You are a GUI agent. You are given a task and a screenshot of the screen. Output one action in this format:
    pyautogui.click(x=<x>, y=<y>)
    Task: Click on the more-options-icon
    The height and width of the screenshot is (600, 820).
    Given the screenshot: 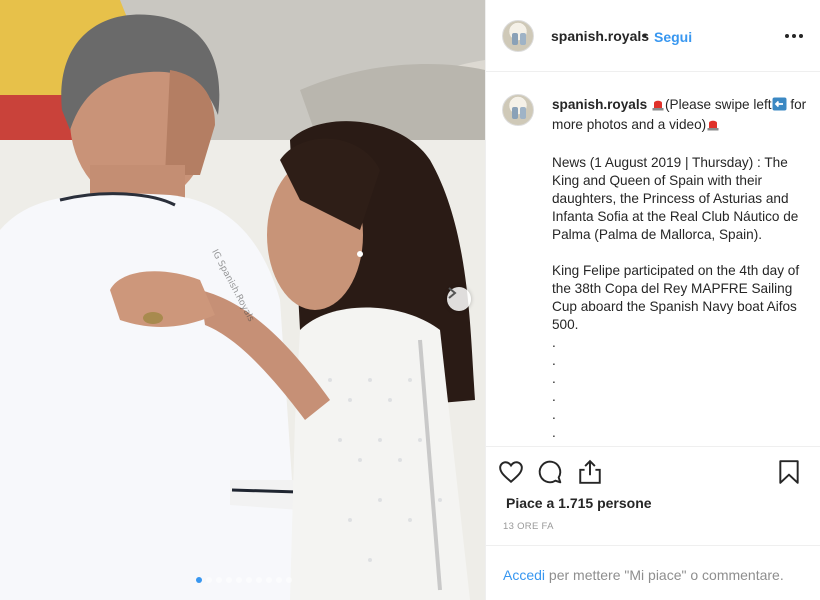 What is the action you would take?
    pyautogui.click(x=794, y=36)
    